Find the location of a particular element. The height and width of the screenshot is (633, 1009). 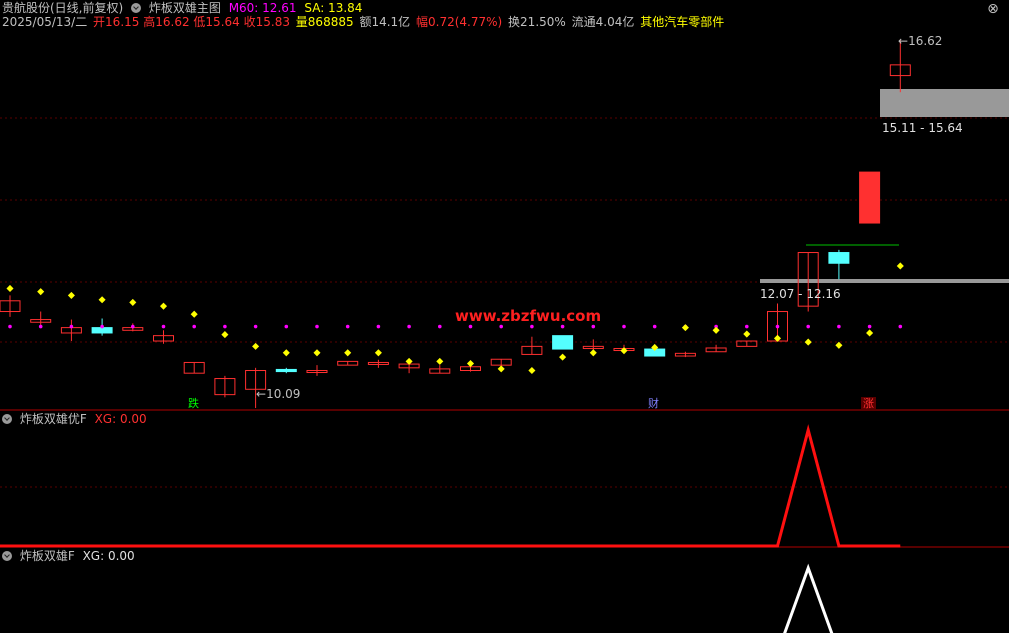

tag-zhang: 涨 is located at coordinates (868, 403).